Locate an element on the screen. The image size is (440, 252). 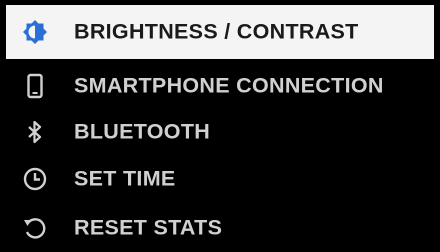
menu-item-label: RESET STATS is located at coordinates (148, 227).